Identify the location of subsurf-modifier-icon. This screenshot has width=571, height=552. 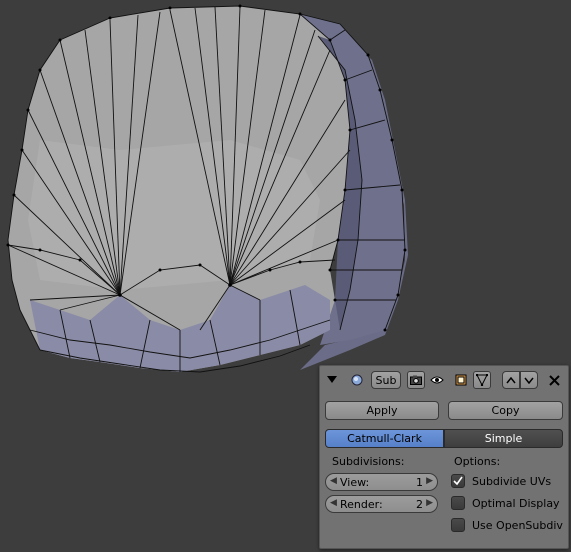
(357, 380).